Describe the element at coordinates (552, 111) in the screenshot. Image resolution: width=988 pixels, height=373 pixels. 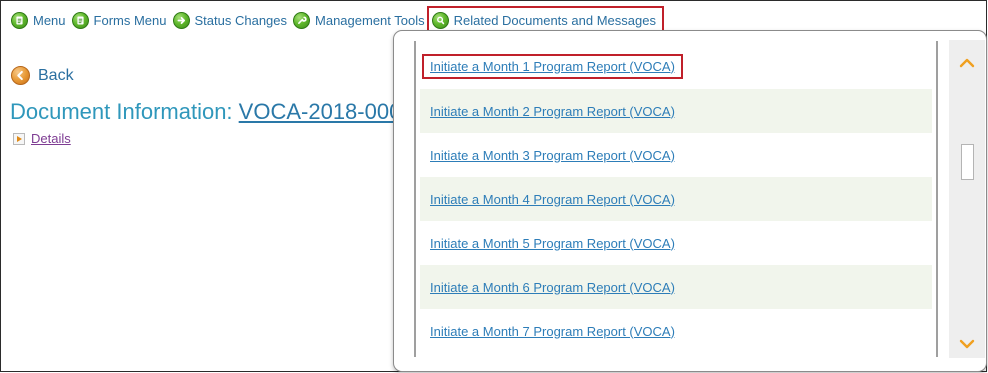
I see `list-item-label: Initiate a Month 2 Program Report (VOCA)` at that location.